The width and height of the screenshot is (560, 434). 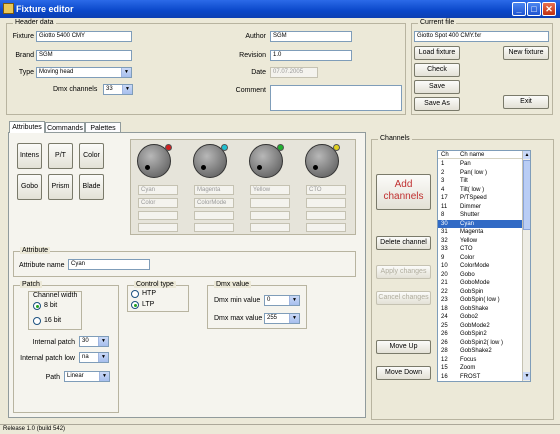 What do you see at coordinates (37, 306) in the screenshot?
I see `8bit-radio` at bounding box center [37, 306].